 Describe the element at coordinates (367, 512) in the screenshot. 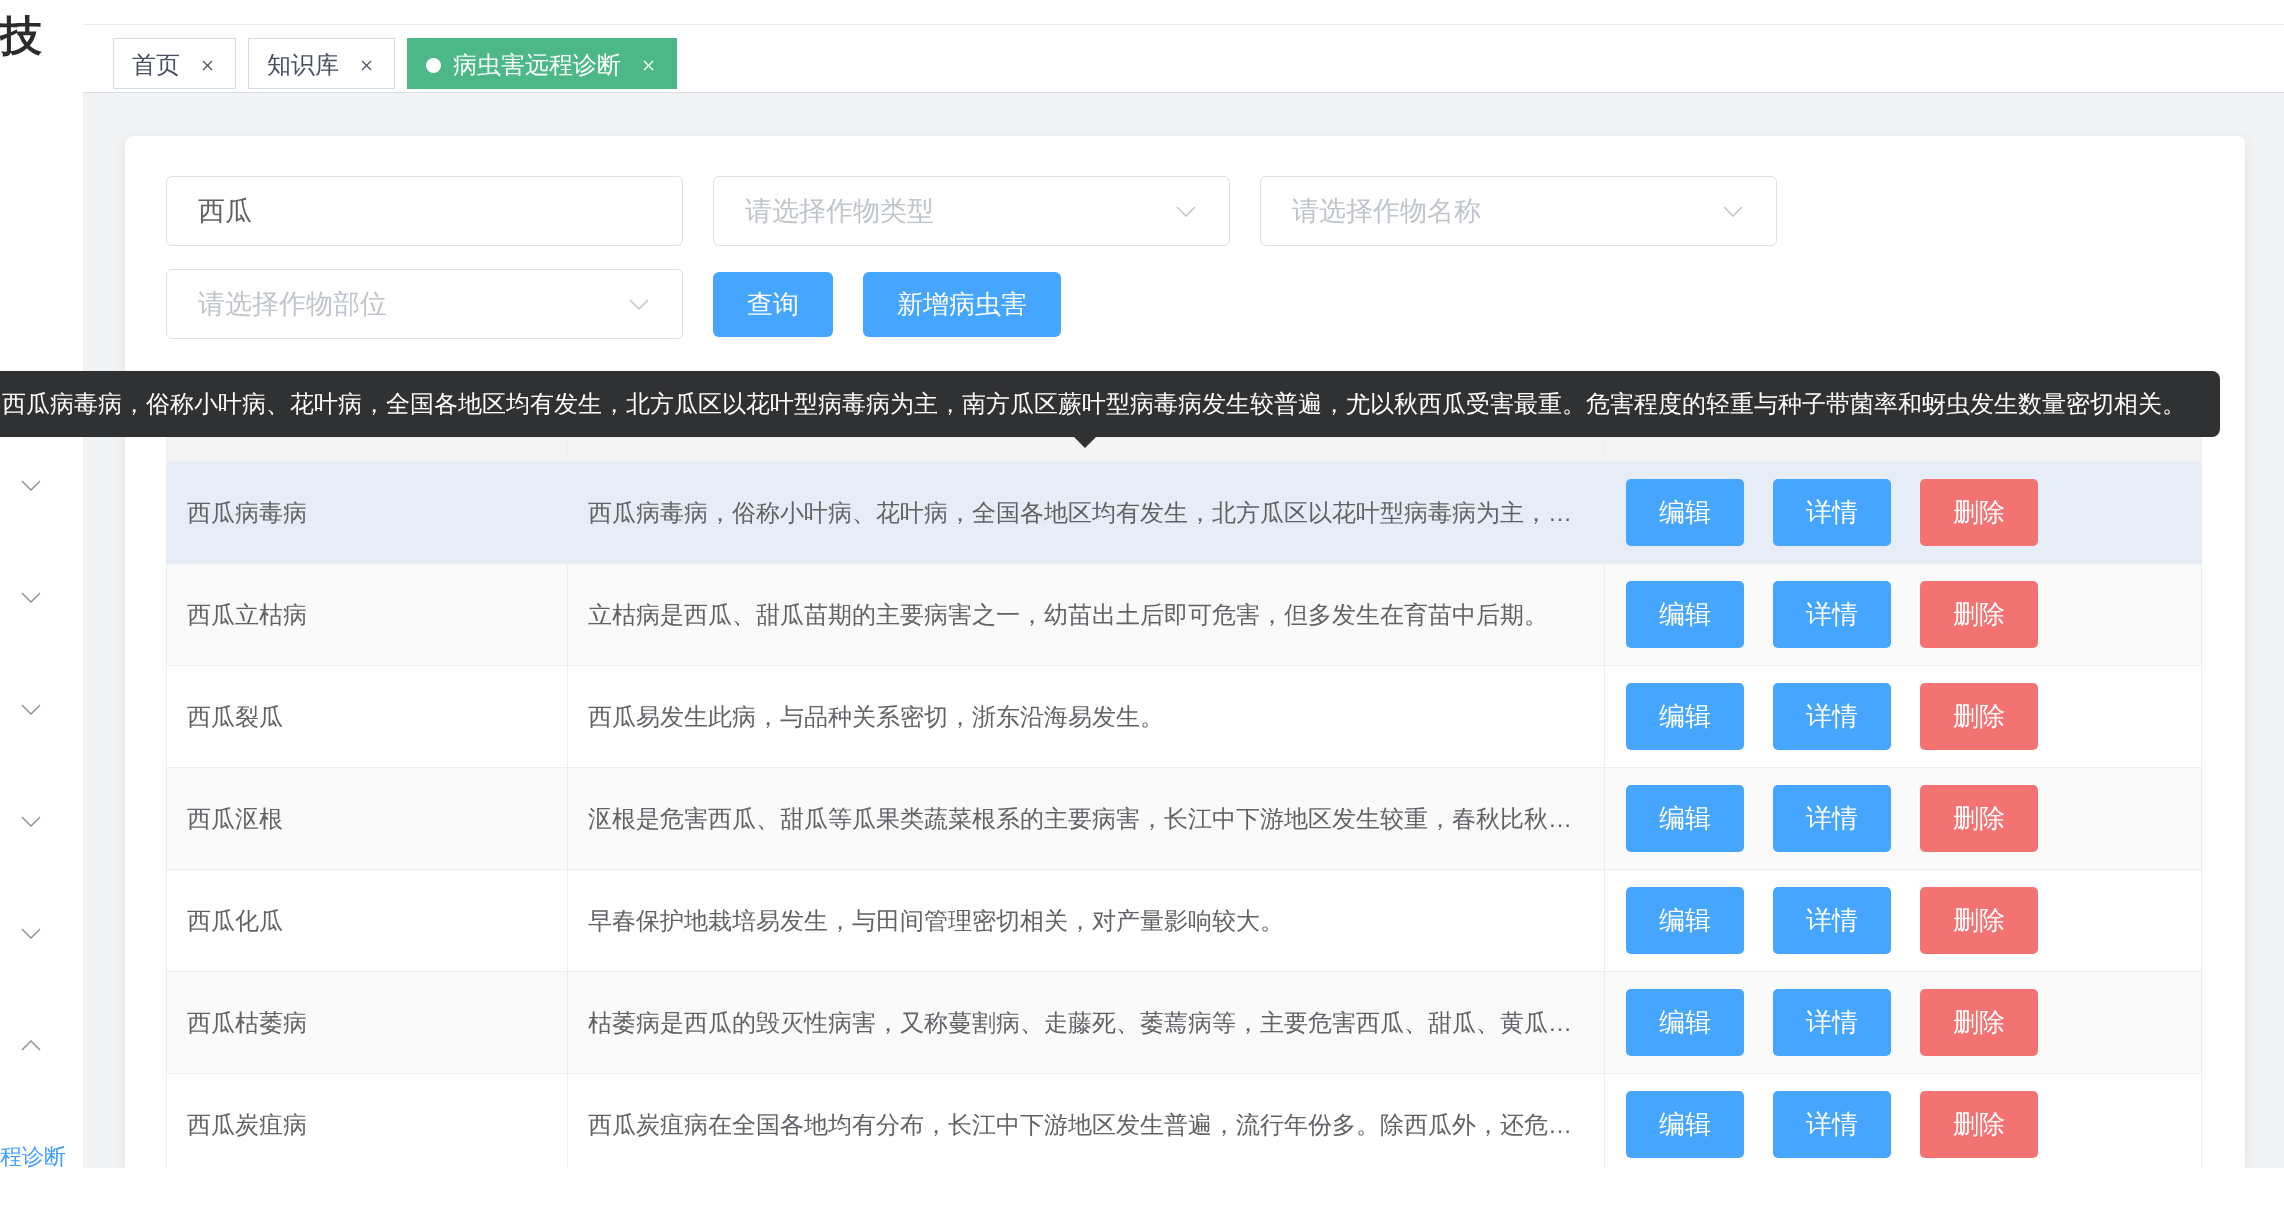

I see `table-cell: 西瓜病毒病` at that location.